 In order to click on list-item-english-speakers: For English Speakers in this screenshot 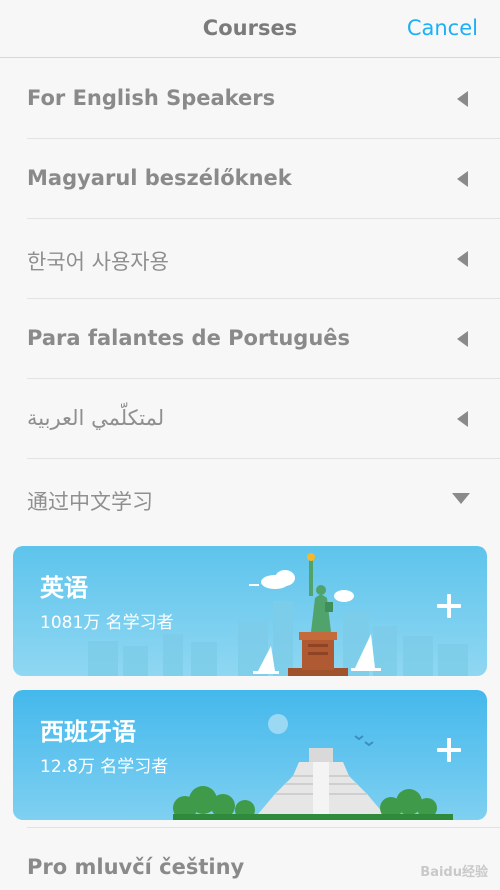, I will do `click(263, 99)`.